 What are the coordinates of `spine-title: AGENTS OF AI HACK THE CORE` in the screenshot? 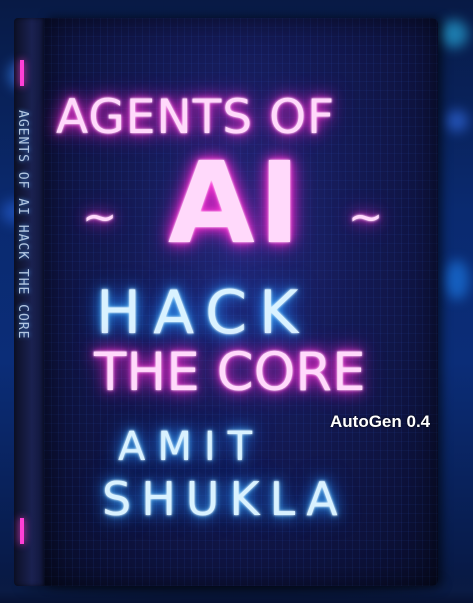 It's located at (22, 225).